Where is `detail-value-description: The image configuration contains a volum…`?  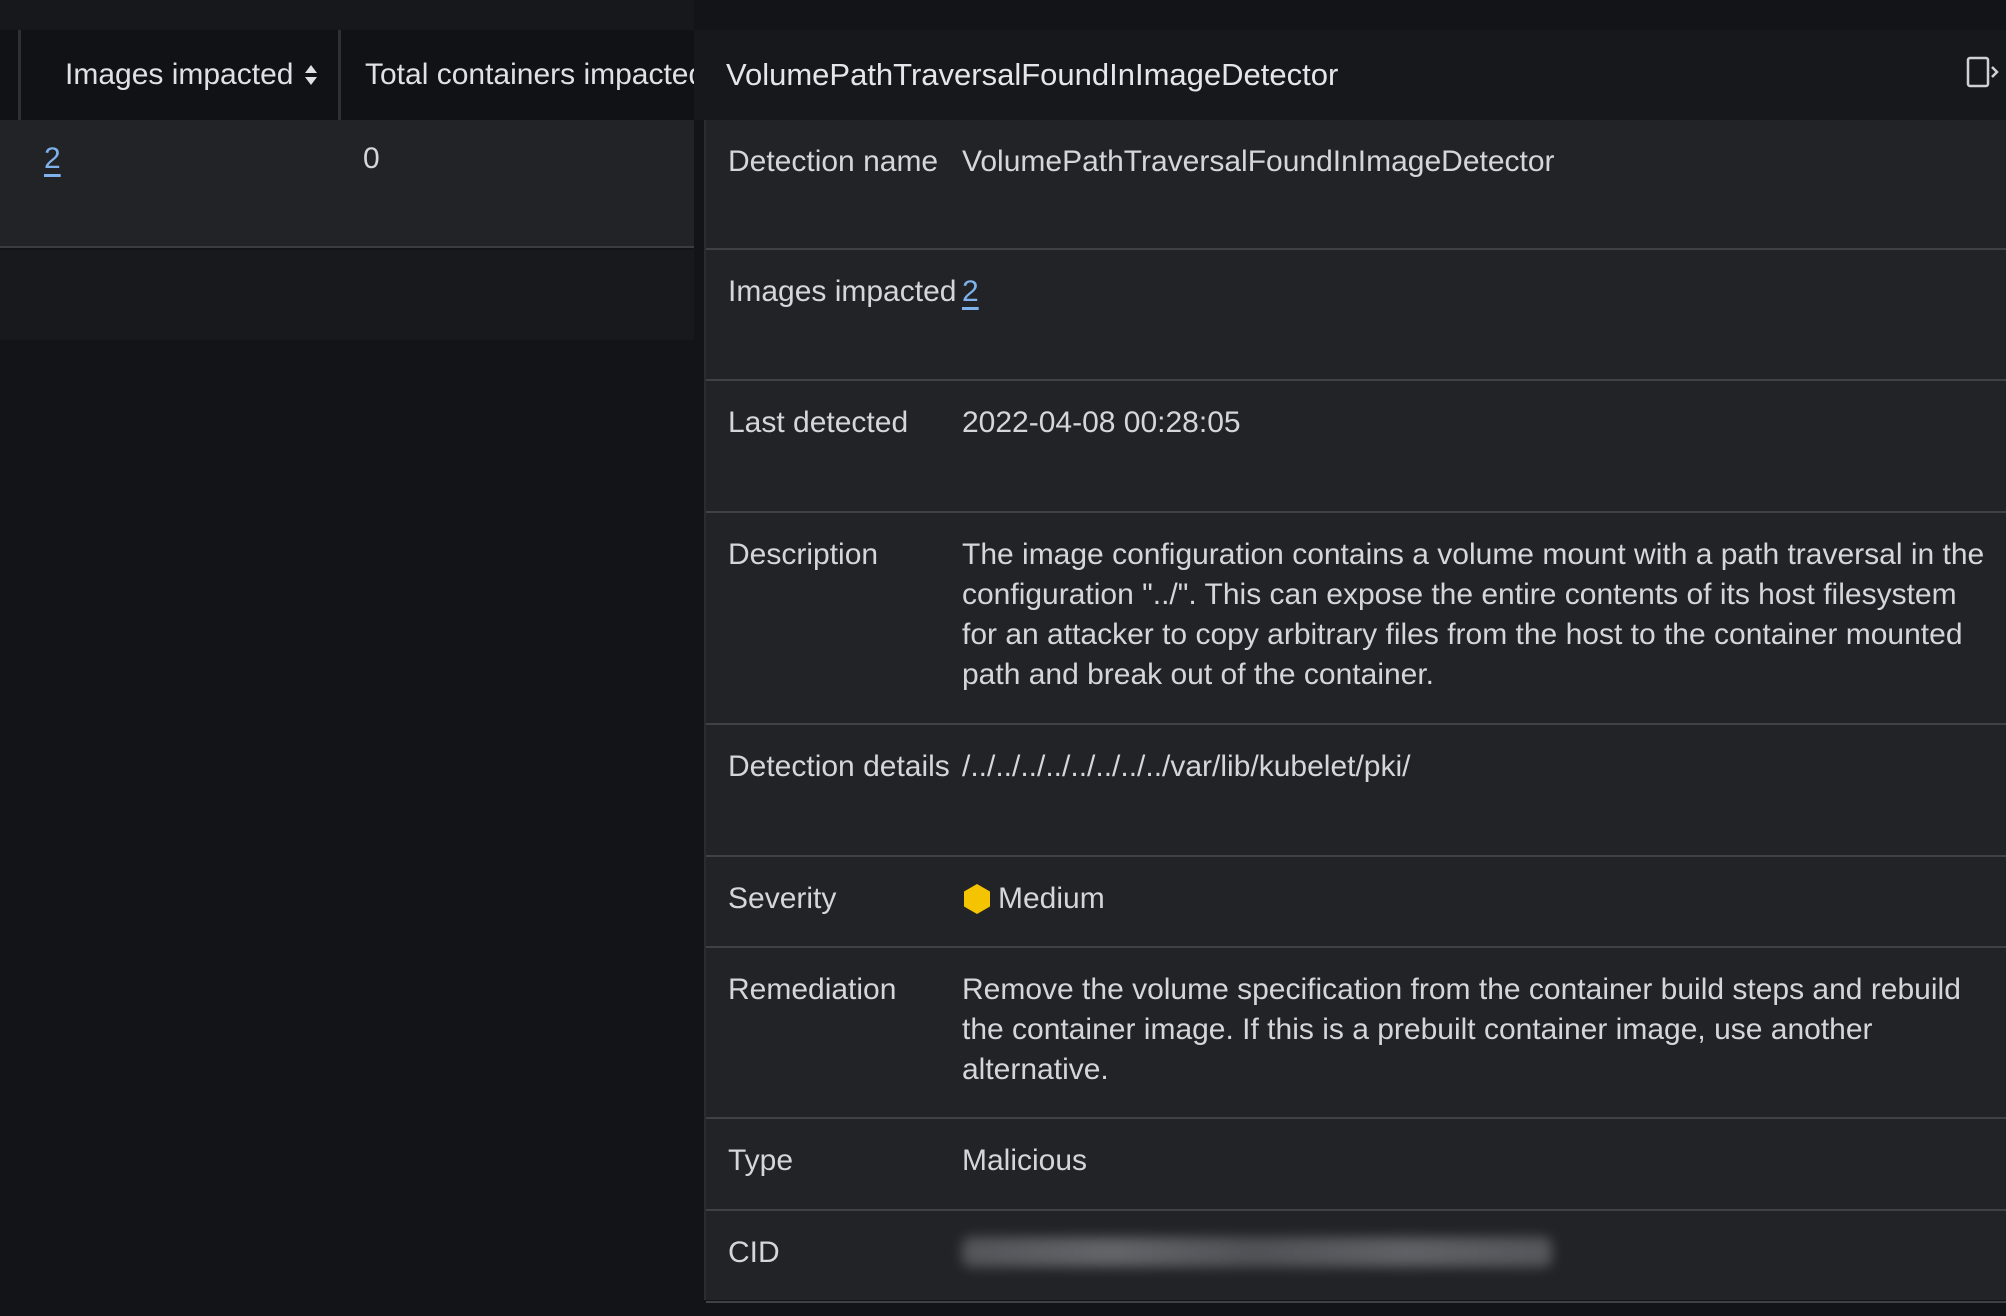 detail-value-description: The image configuration contains a volum… is located at coordinates (1473, 614).